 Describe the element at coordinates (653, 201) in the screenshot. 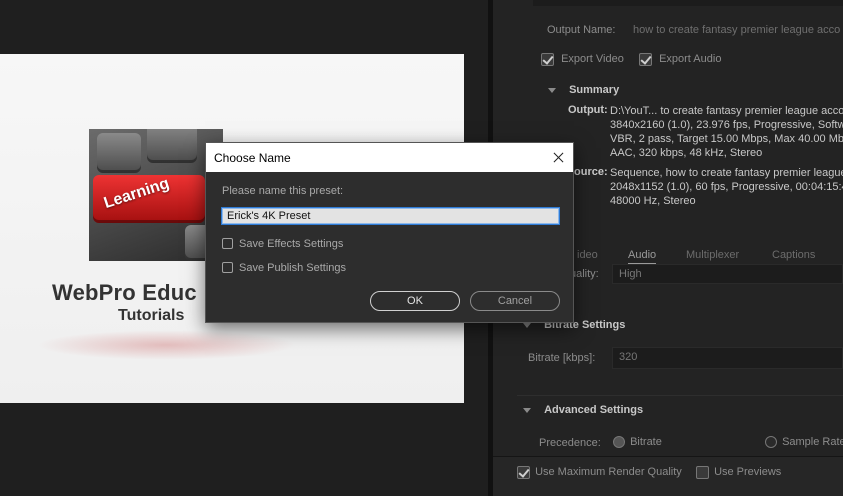

I see `summary-source-line: 48000 Hz, Stereo` at that location.